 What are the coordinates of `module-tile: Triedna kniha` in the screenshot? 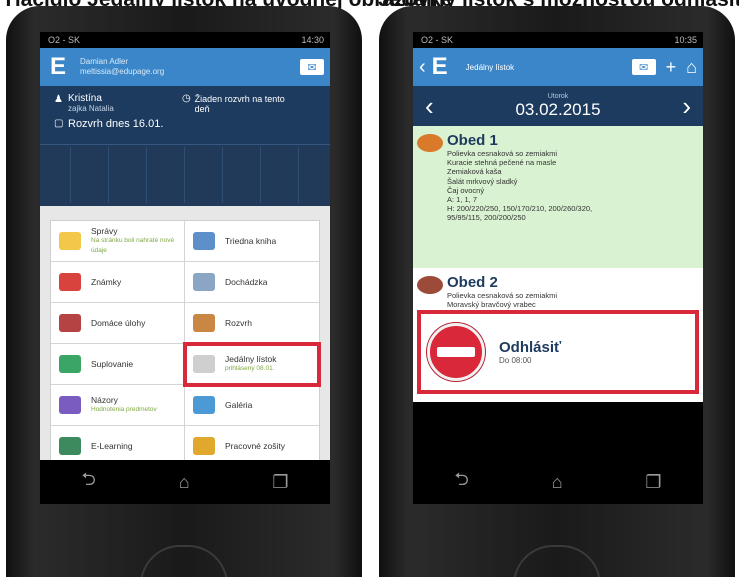 It's located at (252, 241).